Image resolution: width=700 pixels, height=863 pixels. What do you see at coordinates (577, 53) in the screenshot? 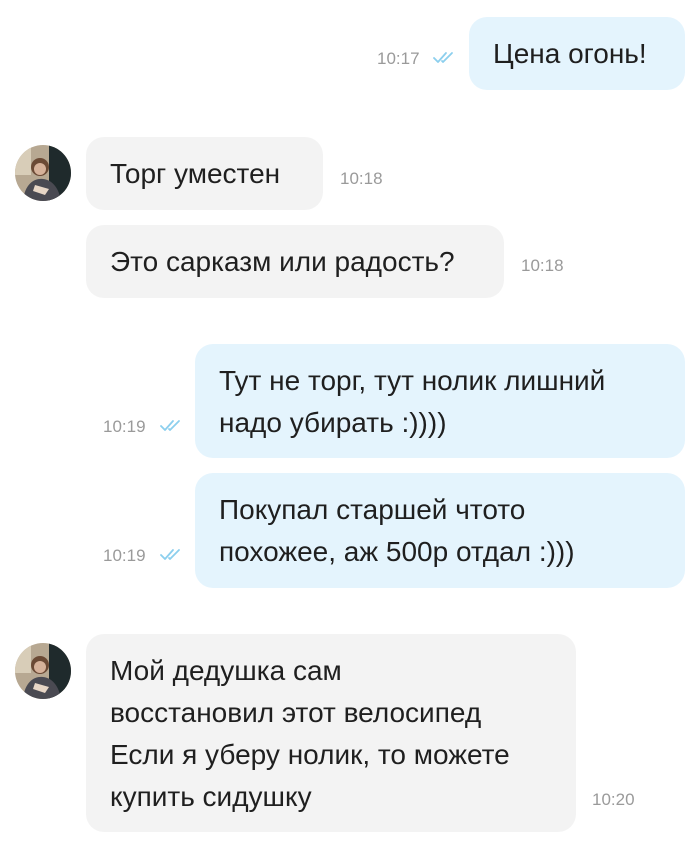
I see `outgoing-message-bubble: Цена огонь!` at bounding box center [577, 53].